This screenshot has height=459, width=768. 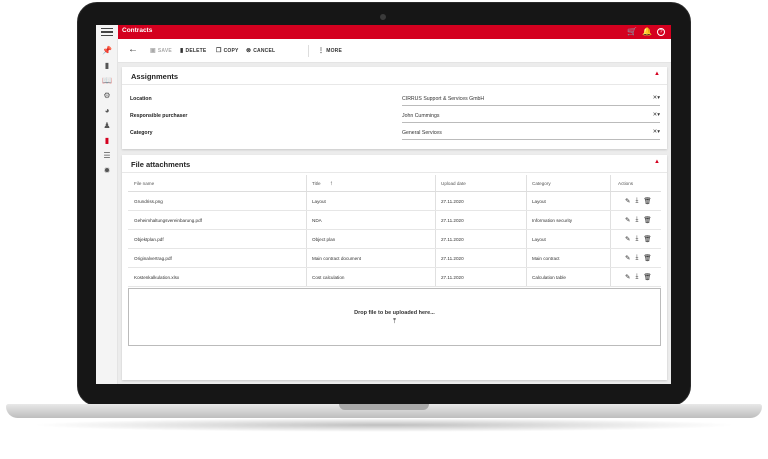 I want to click on column-header-category: Category, so click(x=541, y=183).